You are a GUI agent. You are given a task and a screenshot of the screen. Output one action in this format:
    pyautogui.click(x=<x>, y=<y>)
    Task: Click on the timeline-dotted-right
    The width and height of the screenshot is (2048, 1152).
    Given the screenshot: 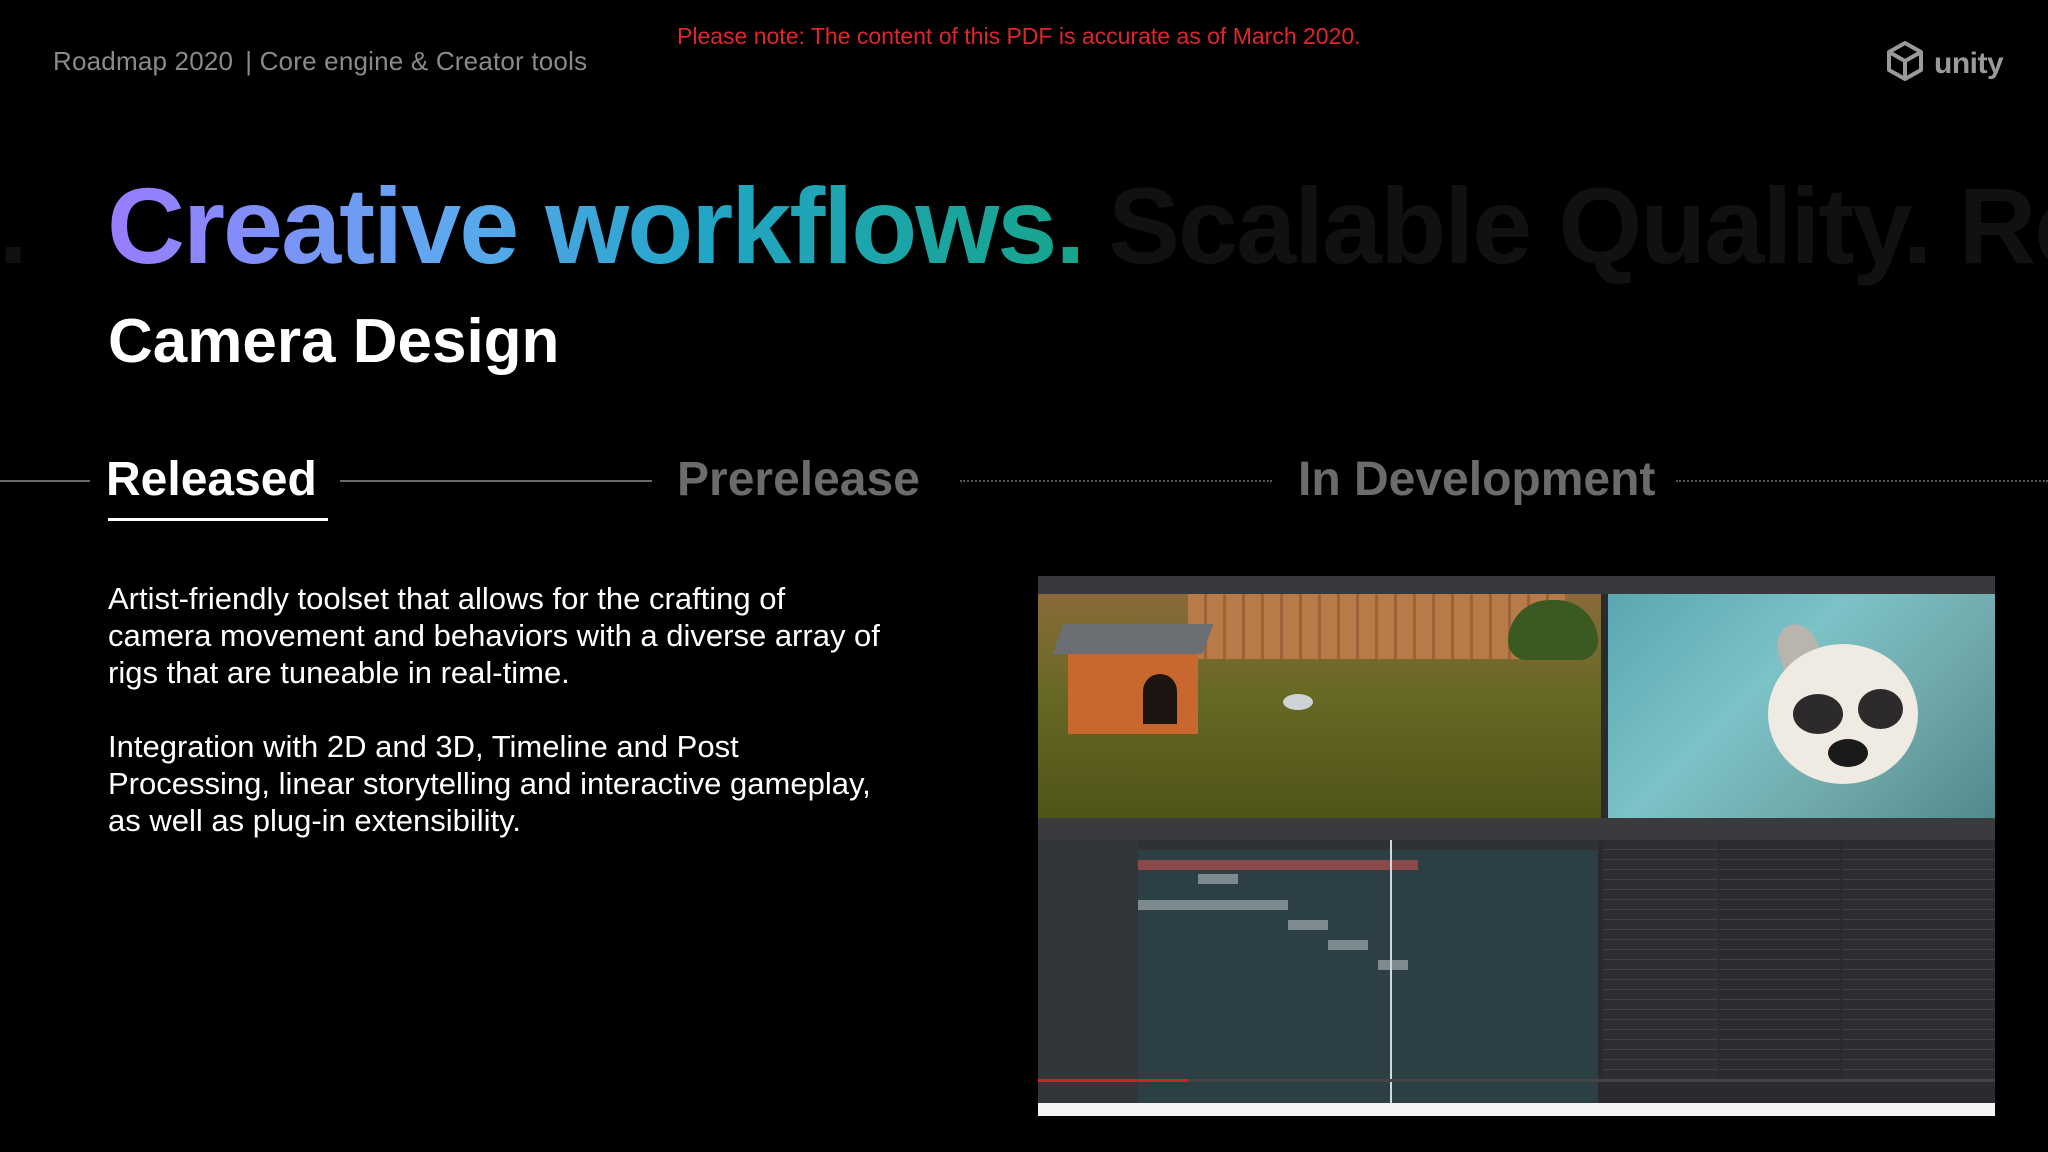 What is the action you would take?
    pyautogui.click(x=1862, y=481)
    